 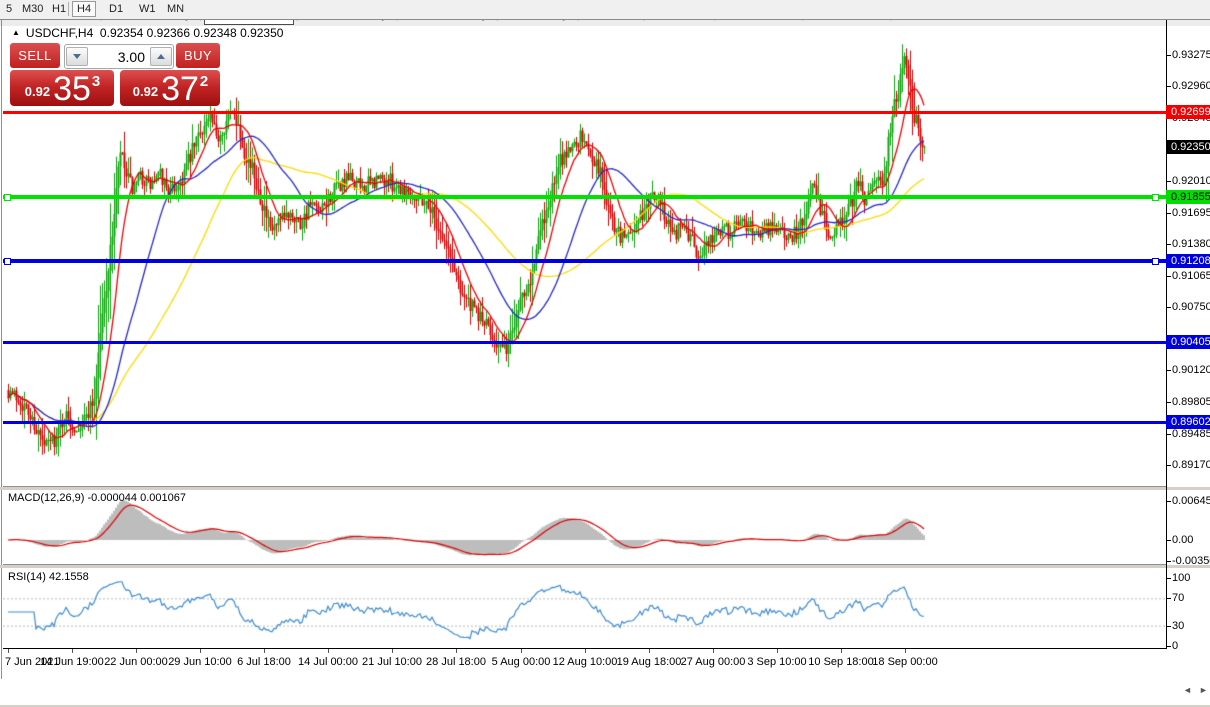 What do you see at coordinates (1178, 626) in the screenshot?
I see `rsi-axis-label: 30` at bounding box center [1178, 626].